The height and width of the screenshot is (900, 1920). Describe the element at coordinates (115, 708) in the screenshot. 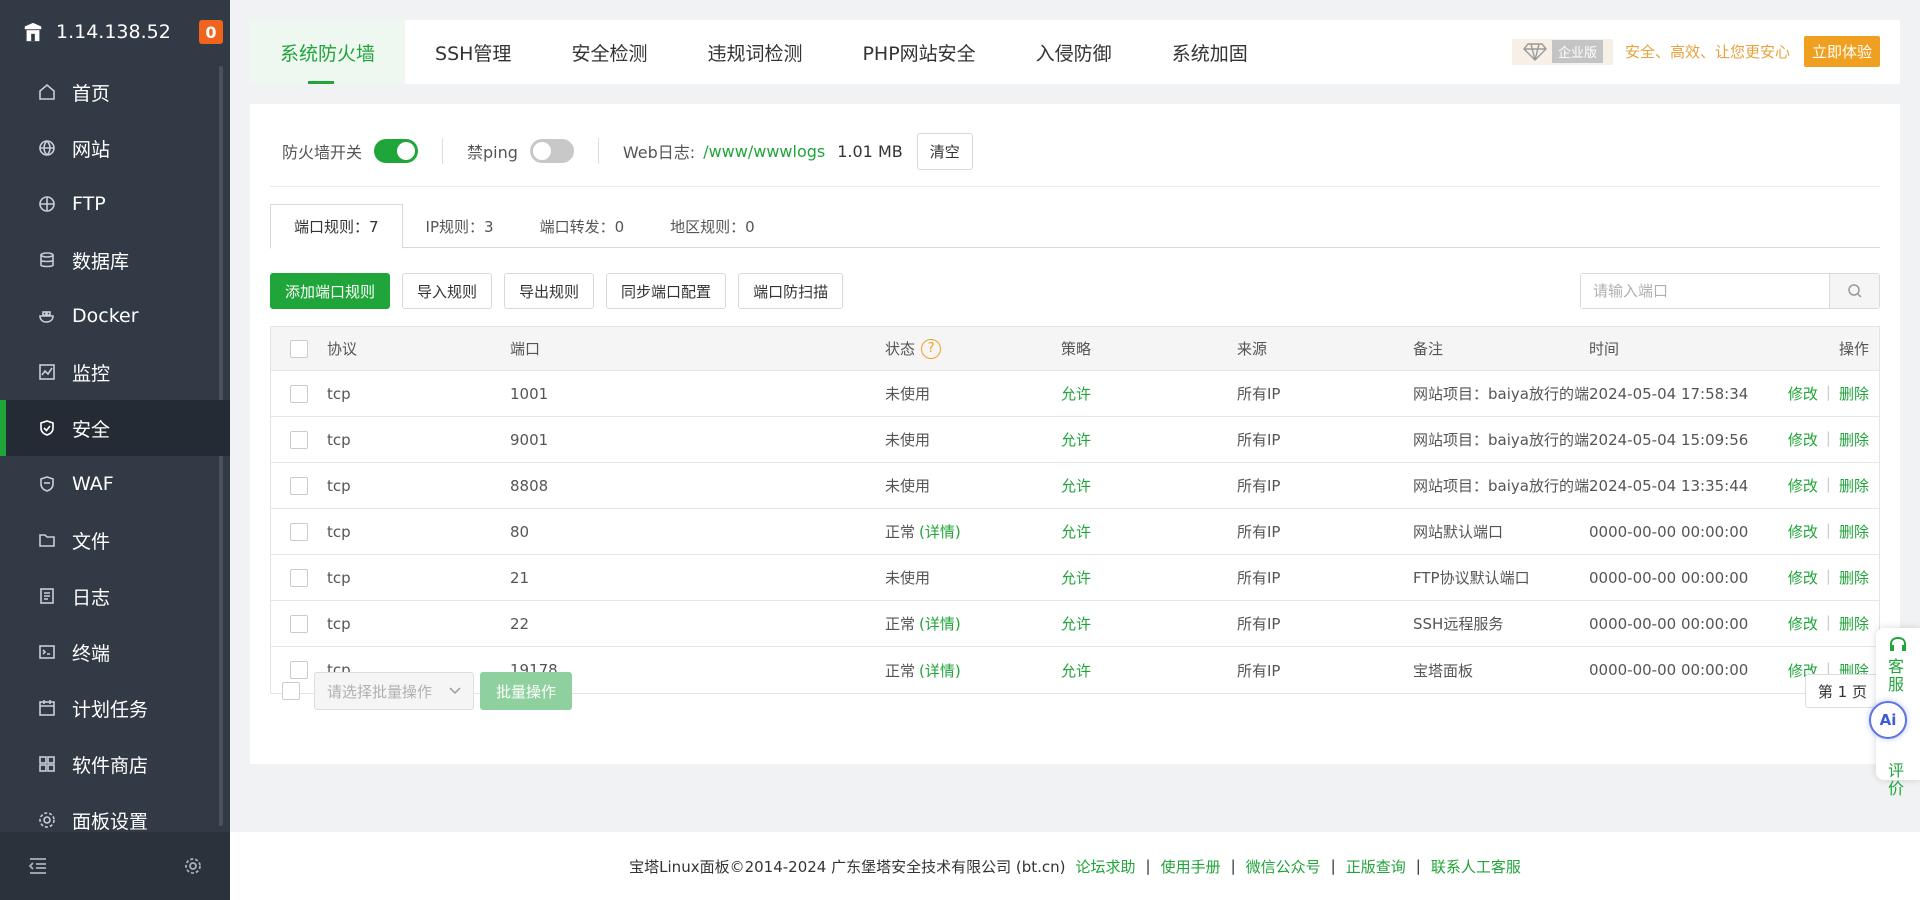

I see `sidebar-item-cron: 计划任务` at that location.